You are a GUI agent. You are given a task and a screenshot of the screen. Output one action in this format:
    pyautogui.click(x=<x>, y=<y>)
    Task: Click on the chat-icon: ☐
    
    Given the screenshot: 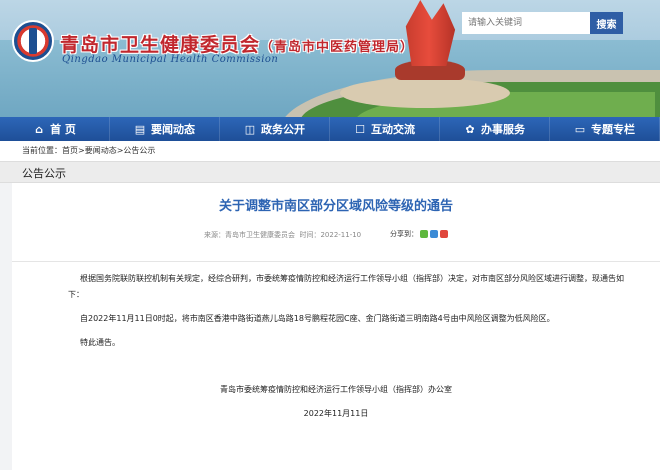 What is the action you would take?
    pyautogui.click(x=360, y=129)
    